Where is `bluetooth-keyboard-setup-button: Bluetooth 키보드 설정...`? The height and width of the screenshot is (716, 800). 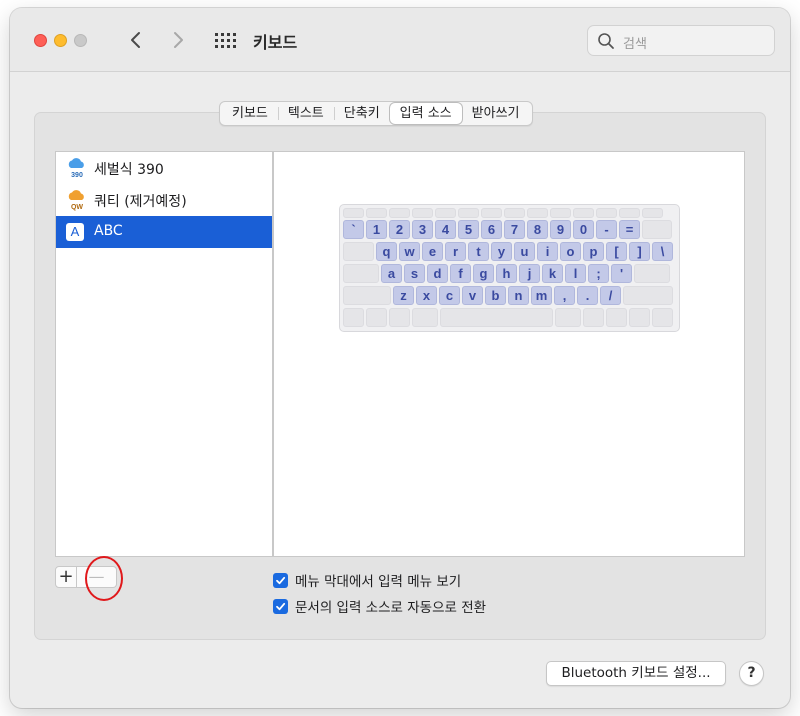
bluetooth-keyboard-setup-button: Bluetooth 키보드 설정... is located at coordinates (636, 673).